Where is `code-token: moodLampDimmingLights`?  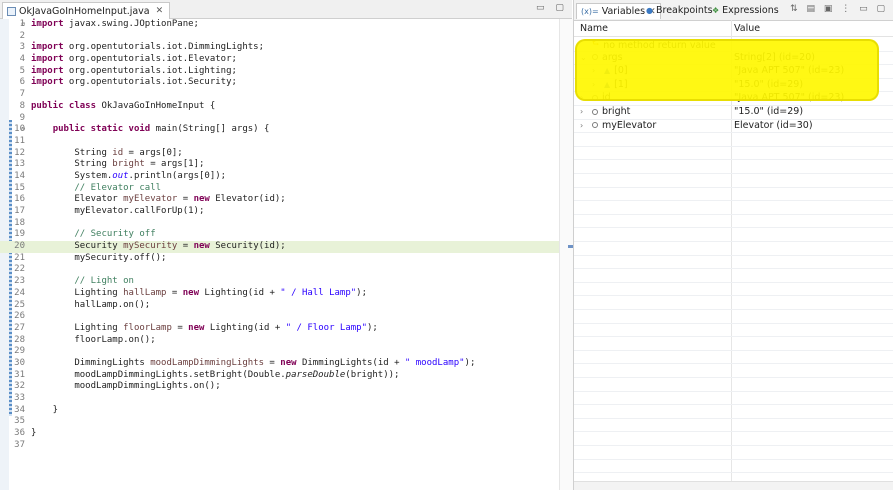
code-token: moodLampDimmingLights is located at coordinates (207, 362).